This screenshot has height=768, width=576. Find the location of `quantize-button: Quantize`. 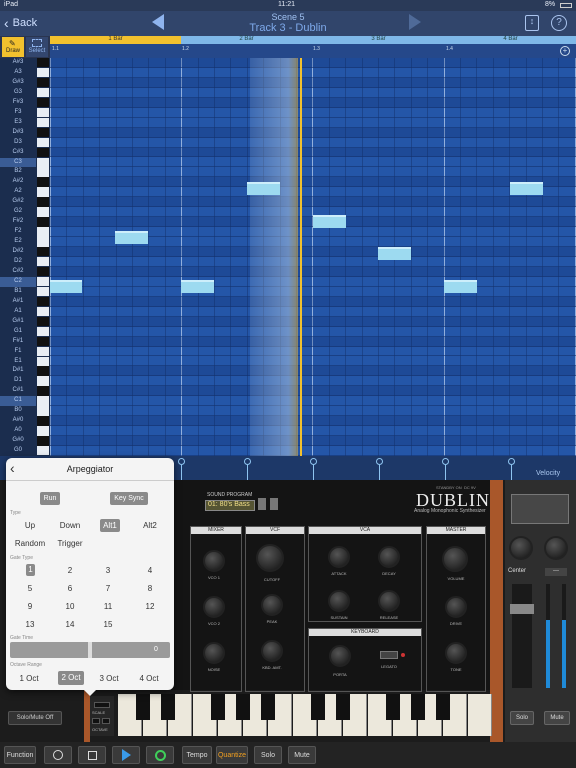

quantize-button: Quantize is located at coordinates (232, 755).